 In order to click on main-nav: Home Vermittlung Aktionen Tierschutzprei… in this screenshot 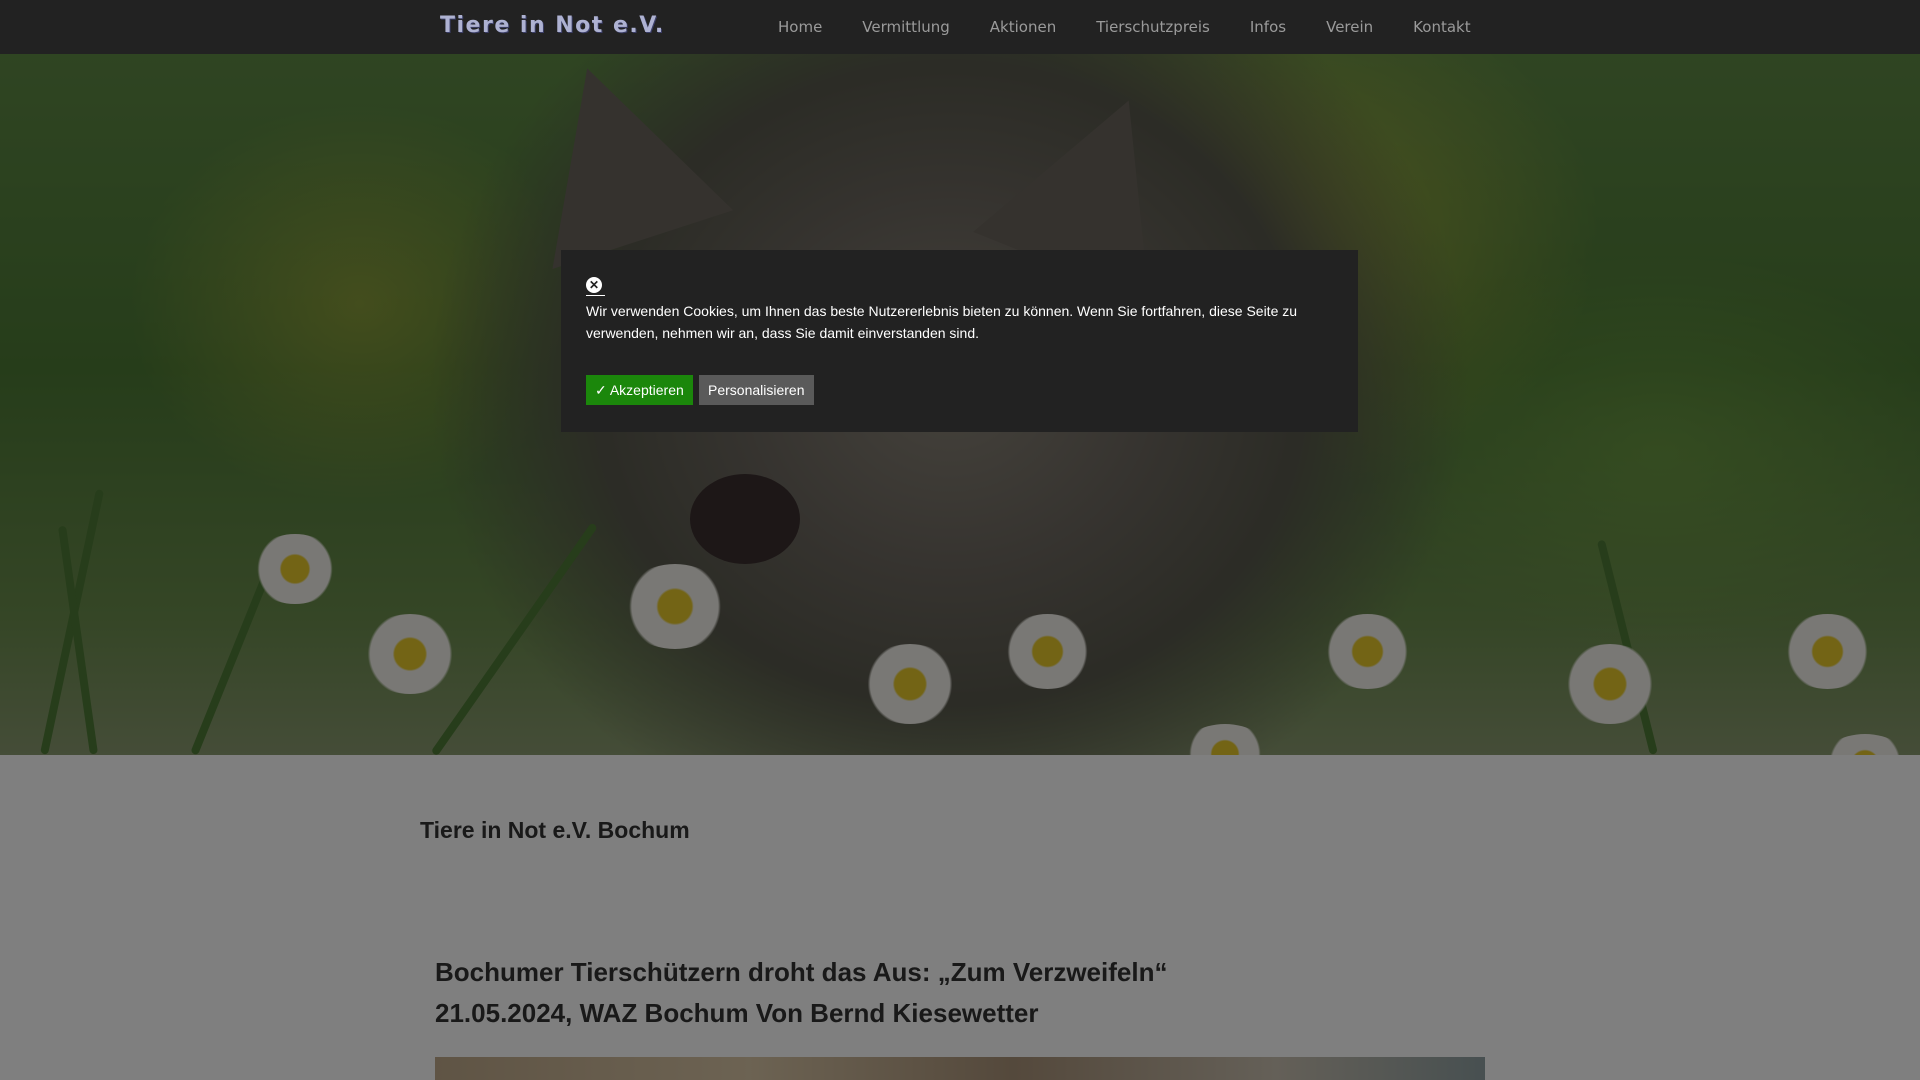, I will do `click(1124, 27)`.